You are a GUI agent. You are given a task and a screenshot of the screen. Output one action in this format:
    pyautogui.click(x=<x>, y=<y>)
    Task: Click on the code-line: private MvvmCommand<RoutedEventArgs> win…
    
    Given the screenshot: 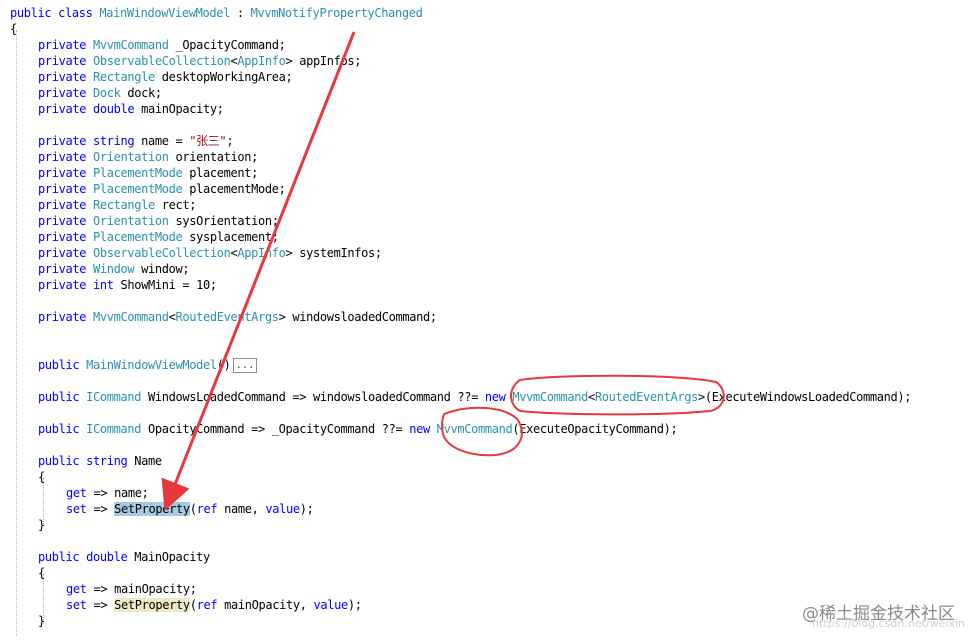 What is the action you would take?
    pyautogui.click(x=237, y=317)
    